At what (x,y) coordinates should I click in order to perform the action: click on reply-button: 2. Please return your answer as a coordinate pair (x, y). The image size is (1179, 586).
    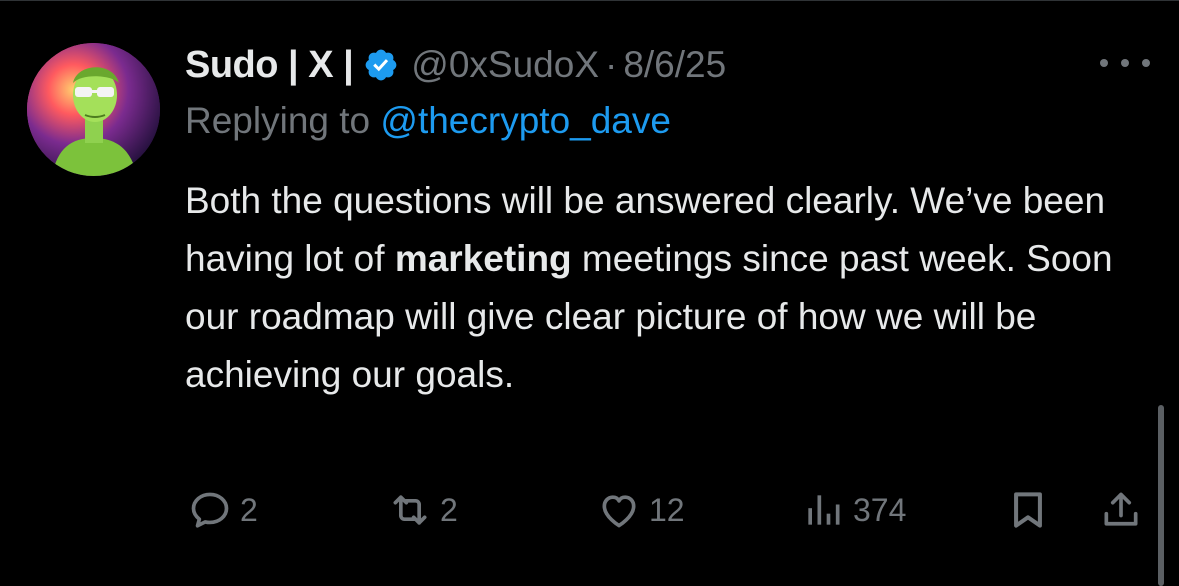
    Looking at the image, I should click on (223, 510).